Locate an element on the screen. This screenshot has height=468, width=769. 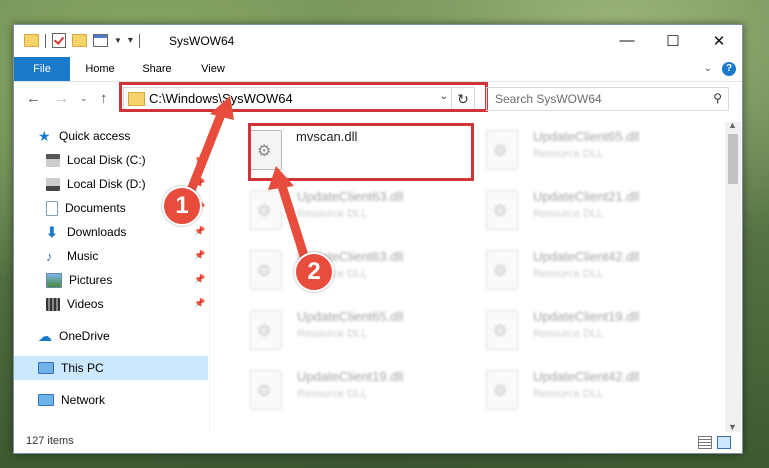
step-marker-2: 2 is located at coordinates (314, 272).